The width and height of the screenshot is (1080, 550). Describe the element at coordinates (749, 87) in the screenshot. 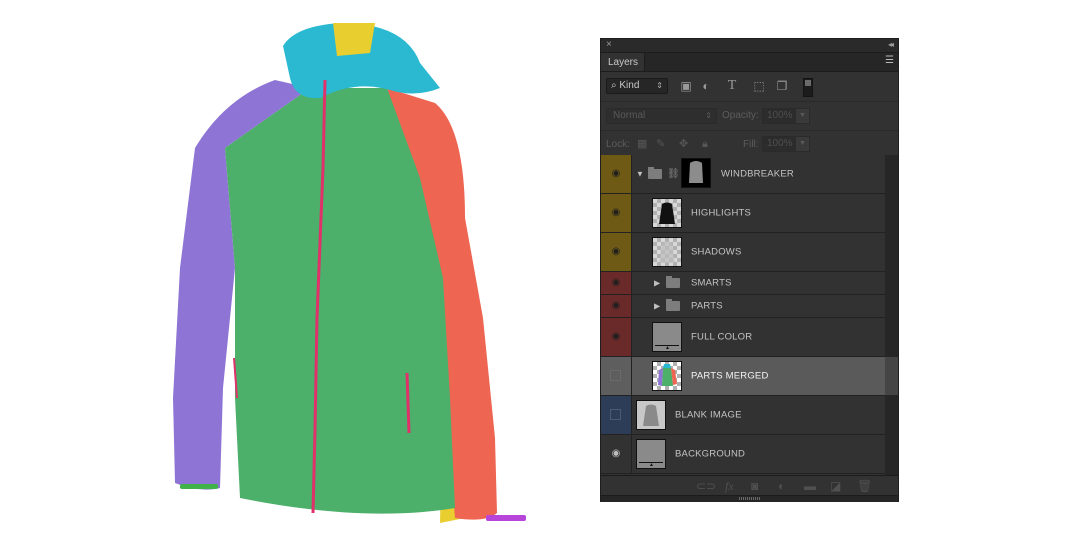

I see `filter-row: ⌕ Kind ⇕ ▣ ◐ T ⬚ ❐` at that location.